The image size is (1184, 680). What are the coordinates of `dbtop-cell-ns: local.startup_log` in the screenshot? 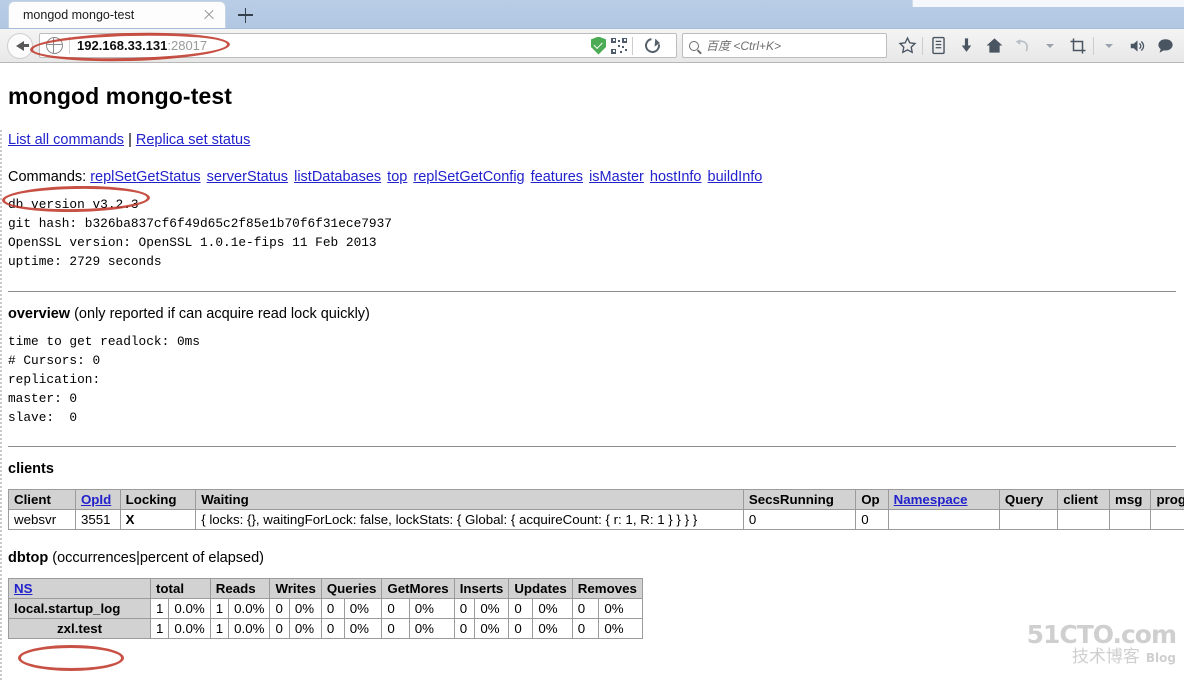 It's located at (79, 609).